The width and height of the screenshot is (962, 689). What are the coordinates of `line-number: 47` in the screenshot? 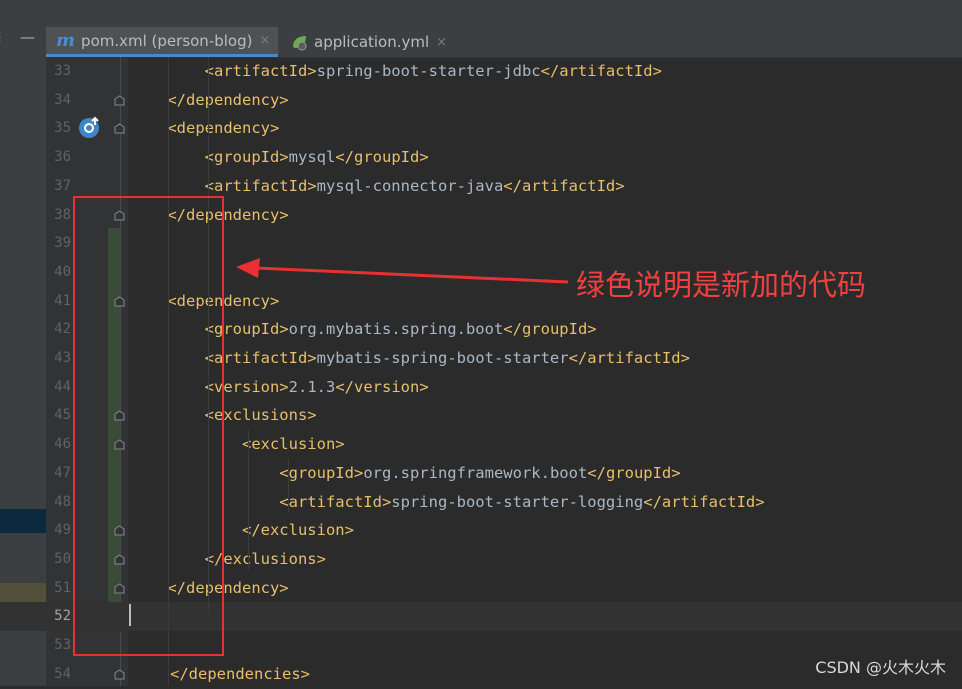 It's located at (62, 472).